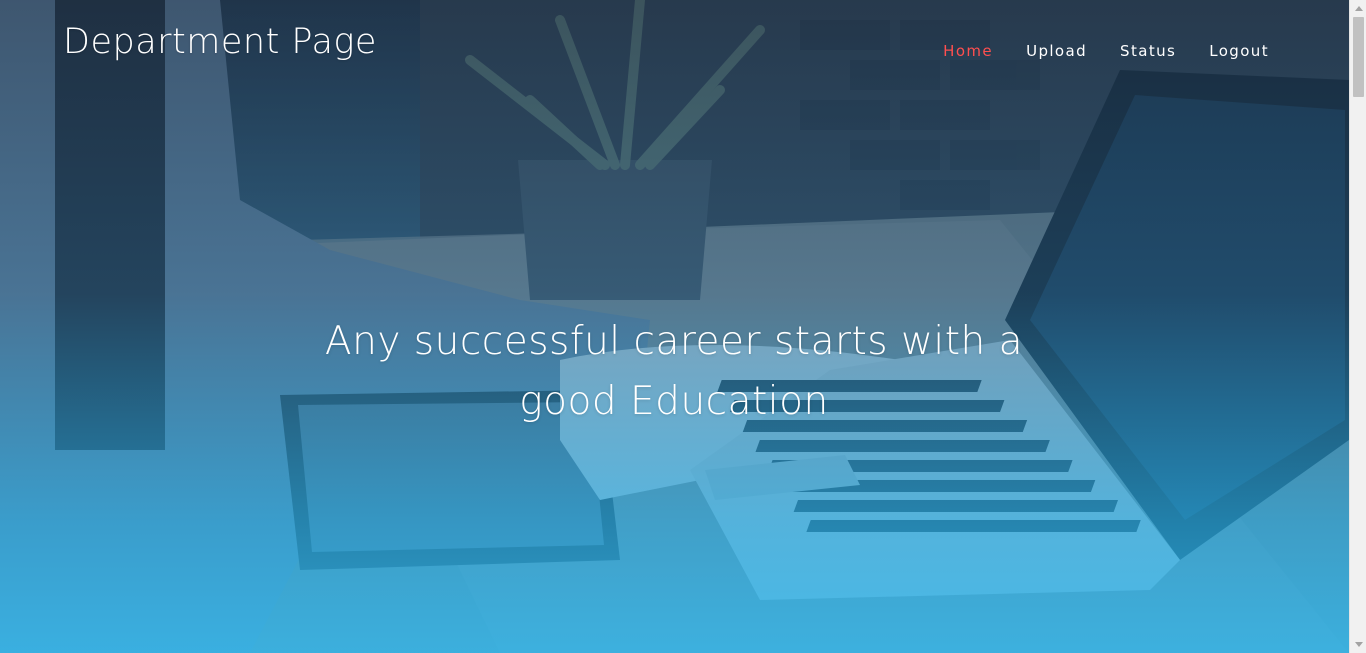 This screenshot has height=653, width=1366. Describe the element at coordinates (674, 401) in the screenshot. I see `hero-headline-line2: good Education` at that location.